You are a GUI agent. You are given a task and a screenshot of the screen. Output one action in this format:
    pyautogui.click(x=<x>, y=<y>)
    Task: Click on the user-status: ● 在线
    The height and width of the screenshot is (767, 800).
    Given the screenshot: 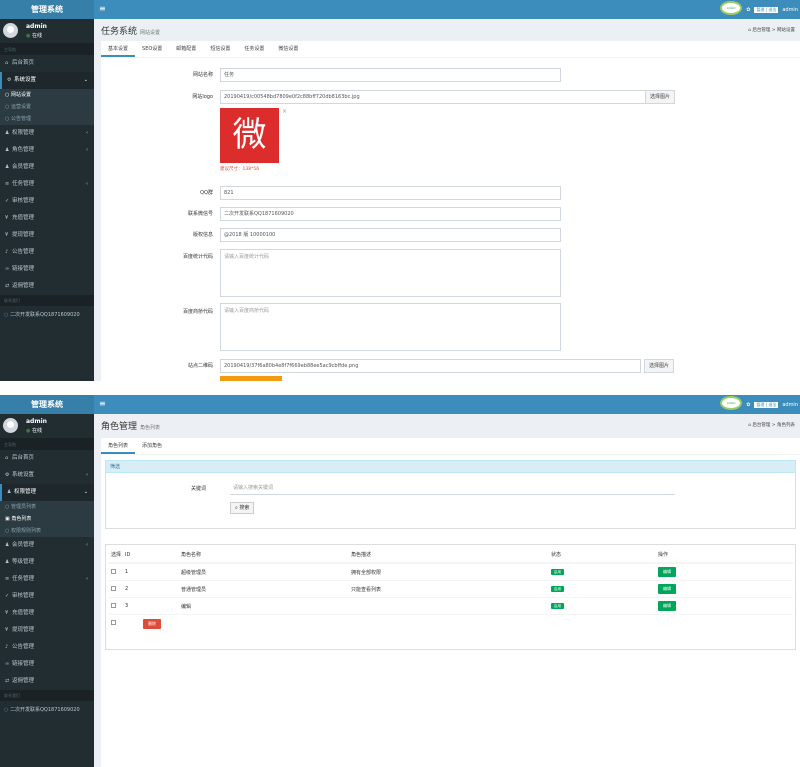 What is the action you would take?
    pyautogui.click(x=34, y=36)
    